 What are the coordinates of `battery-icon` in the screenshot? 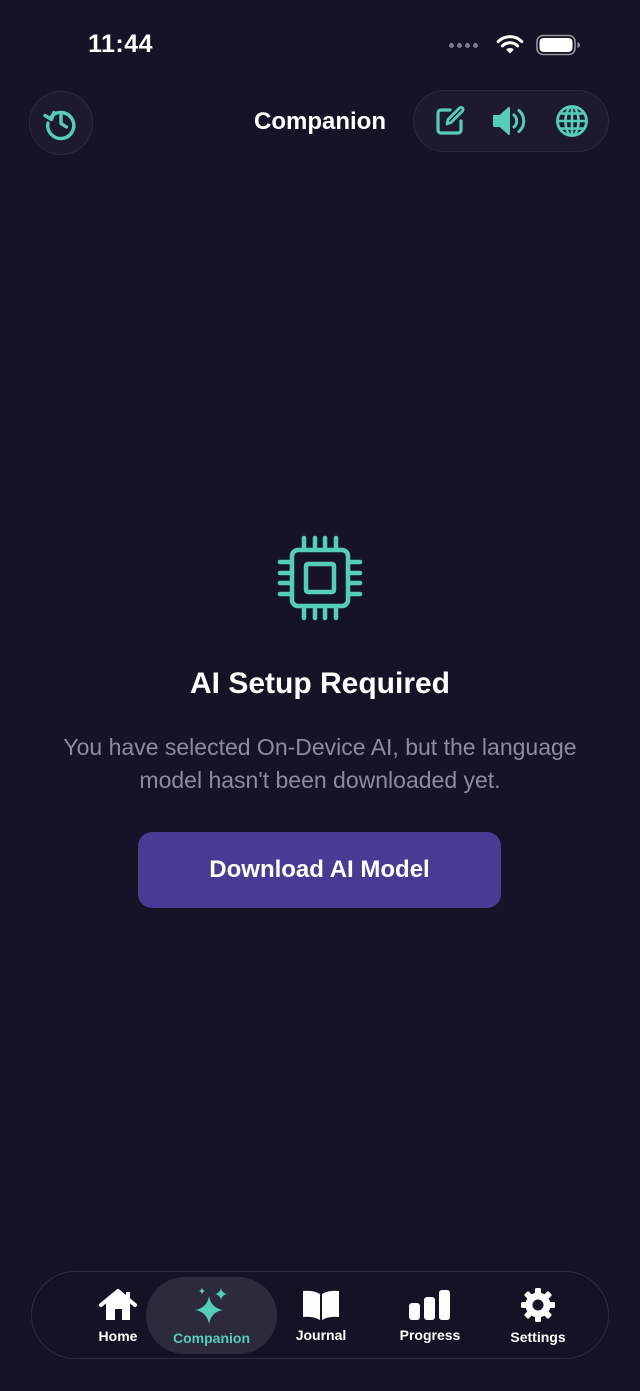 It's located at (558, 45).